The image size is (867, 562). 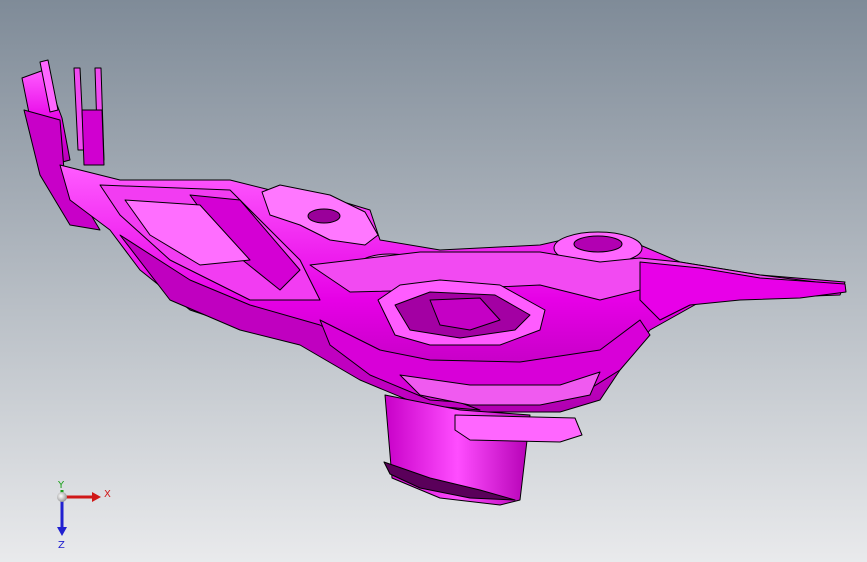 What do you see at coordinates (107, 494) in the screenshot?
I see `x-axis-label: X` at bounding box center [107, 494].